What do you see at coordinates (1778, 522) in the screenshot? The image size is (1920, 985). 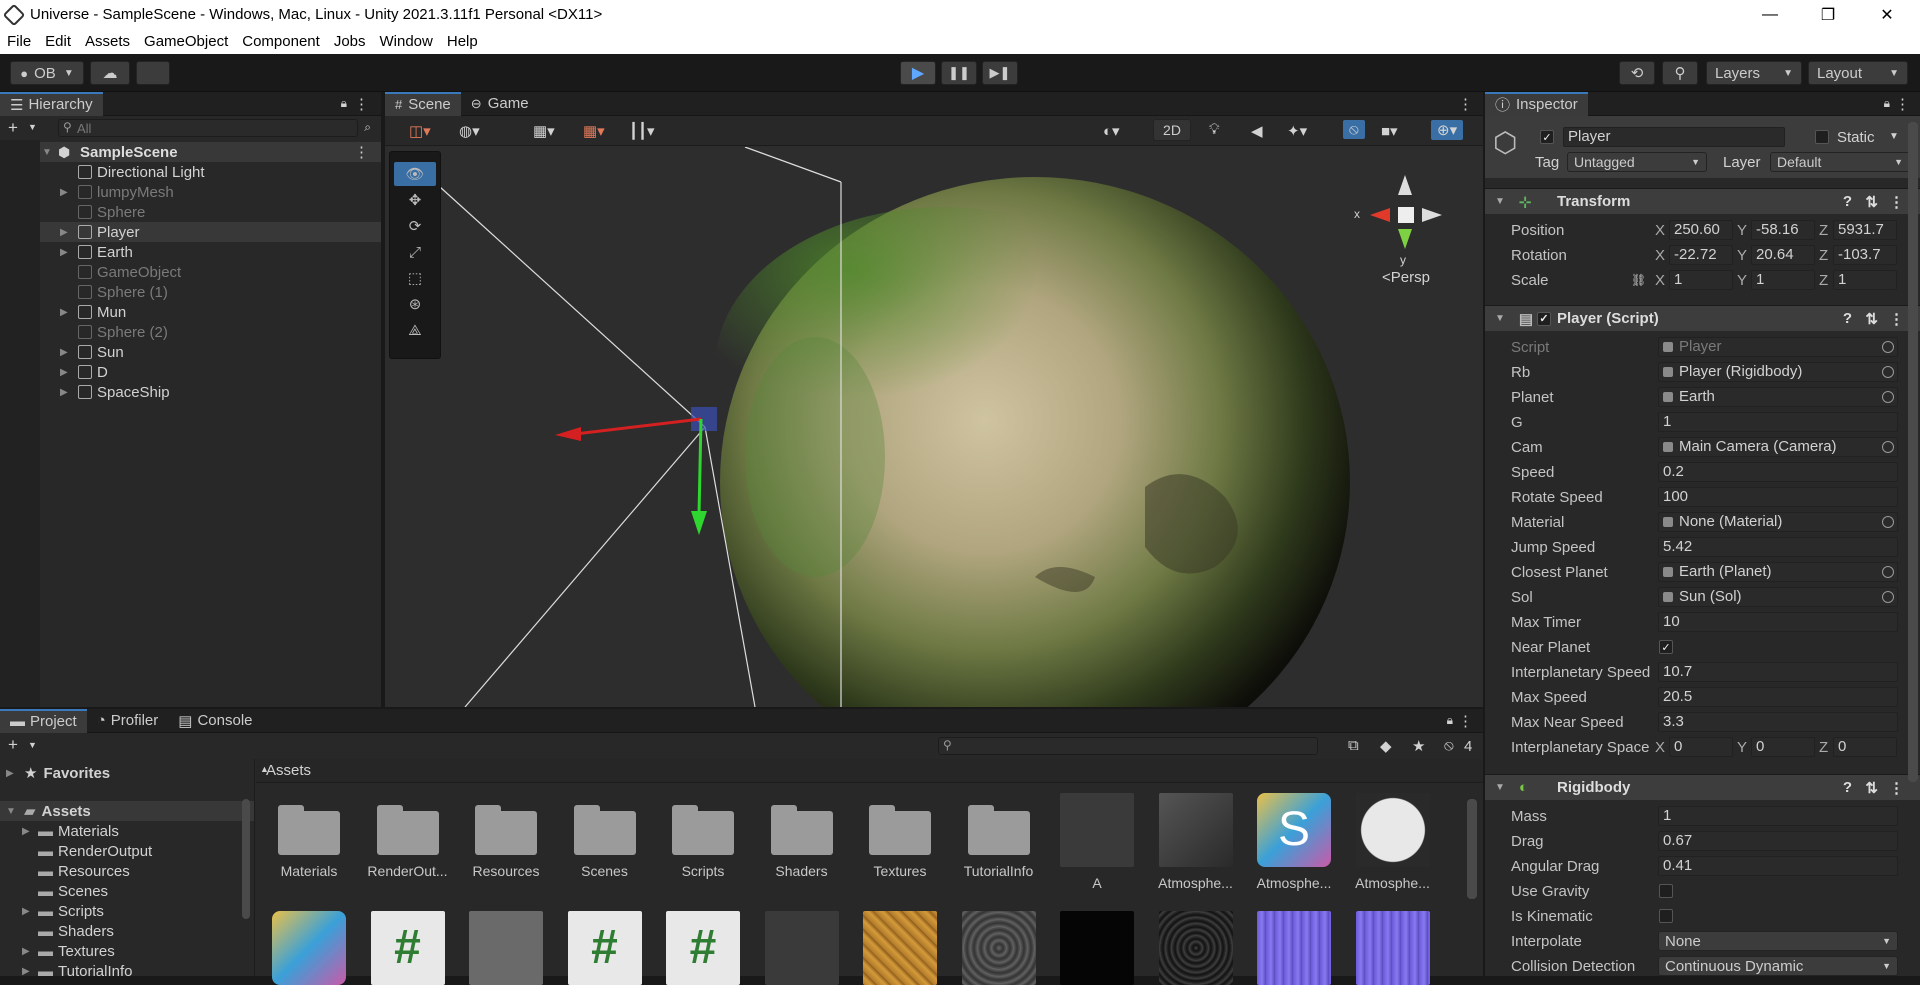 I see `material-object-field: None (Material)` at bounding box center [1778, 522].